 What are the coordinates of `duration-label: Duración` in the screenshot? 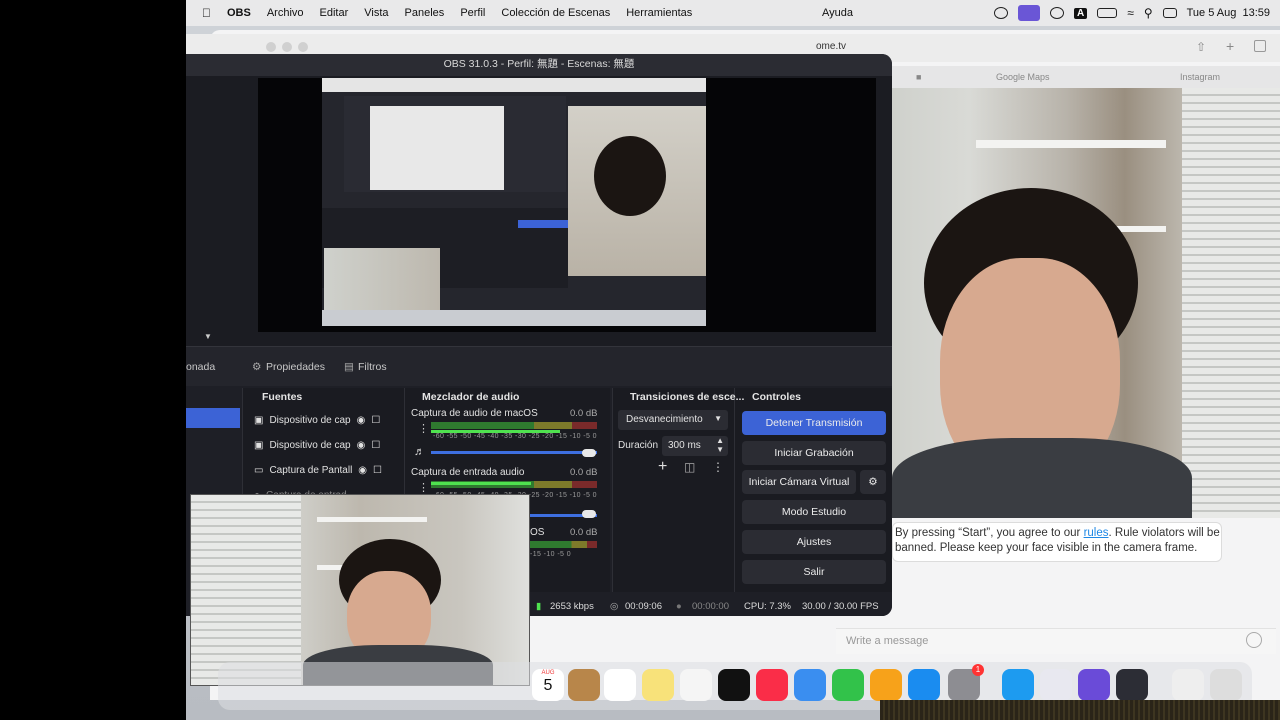 It's located at (638, 445).